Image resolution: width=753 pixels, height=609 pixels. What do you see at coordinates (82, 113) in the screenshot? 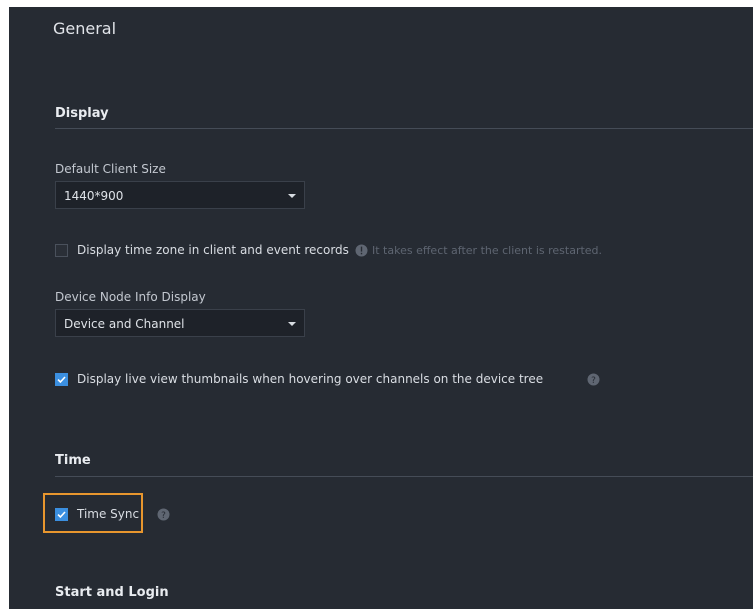
I see `section-title-display: Display` at bounding box center [82, 113].